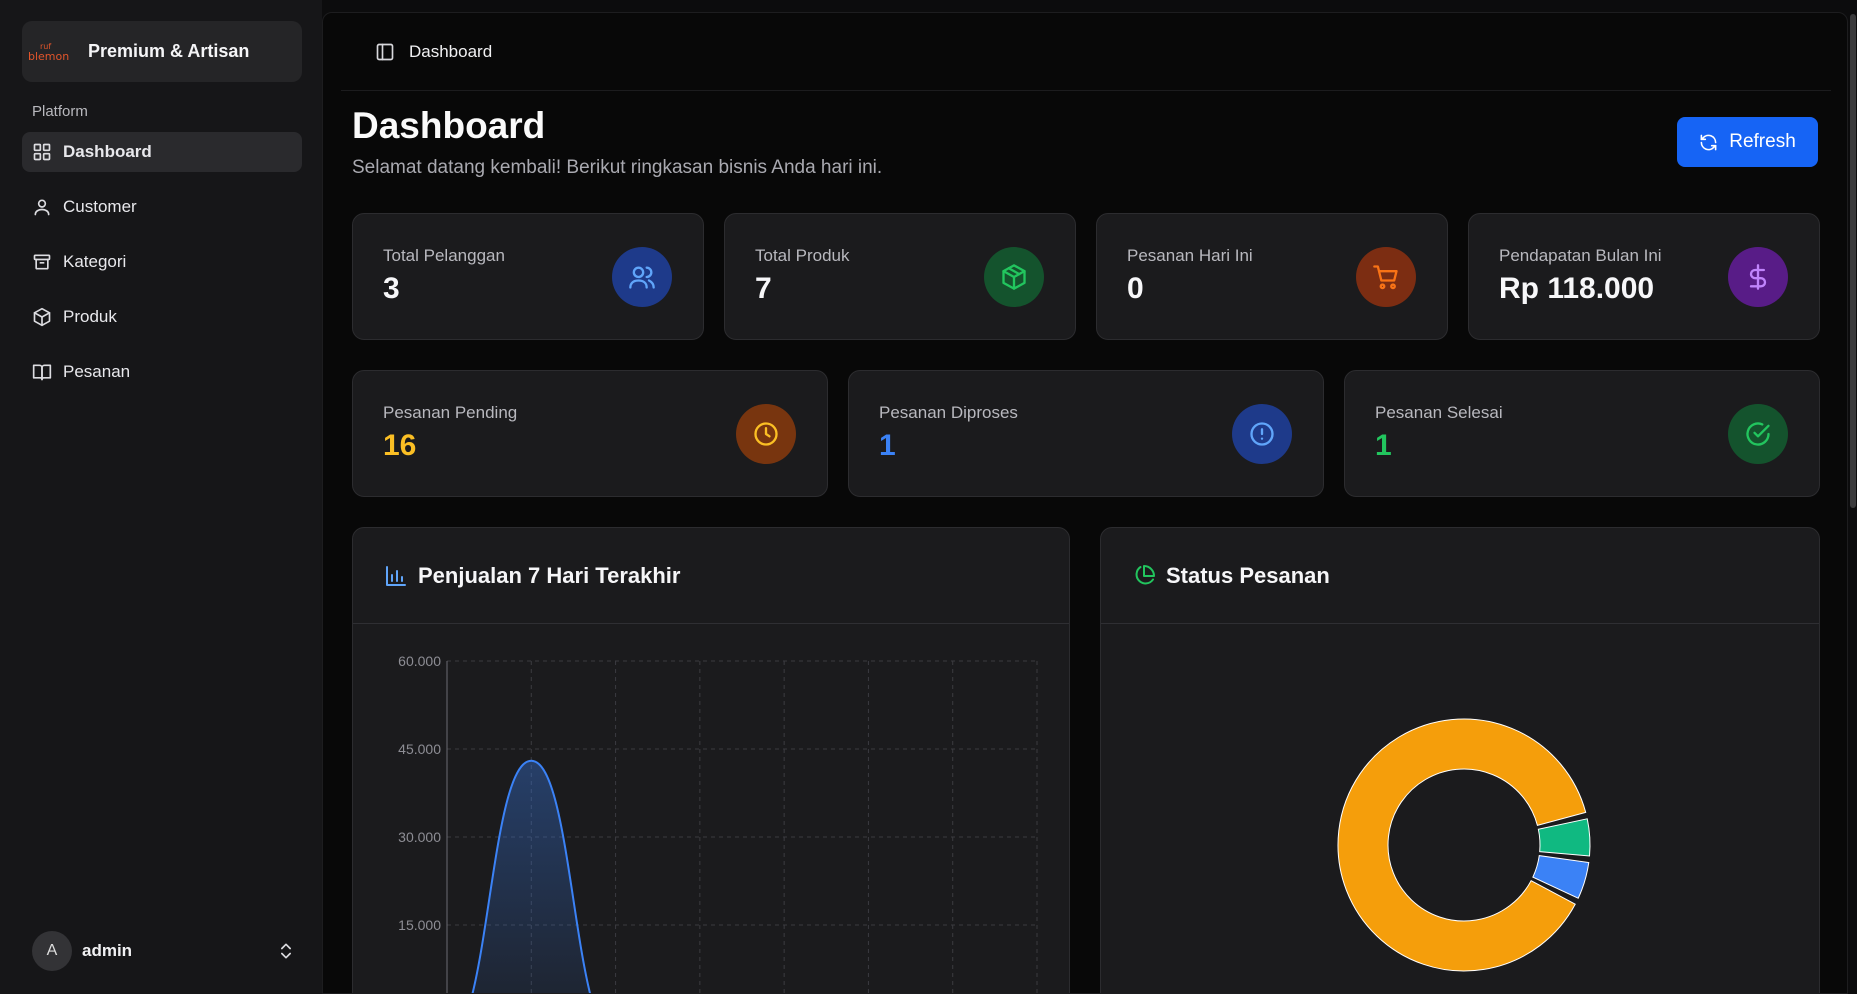 The image size is (1857, 994). I want to click on donut-slice, so click(1564, 837).